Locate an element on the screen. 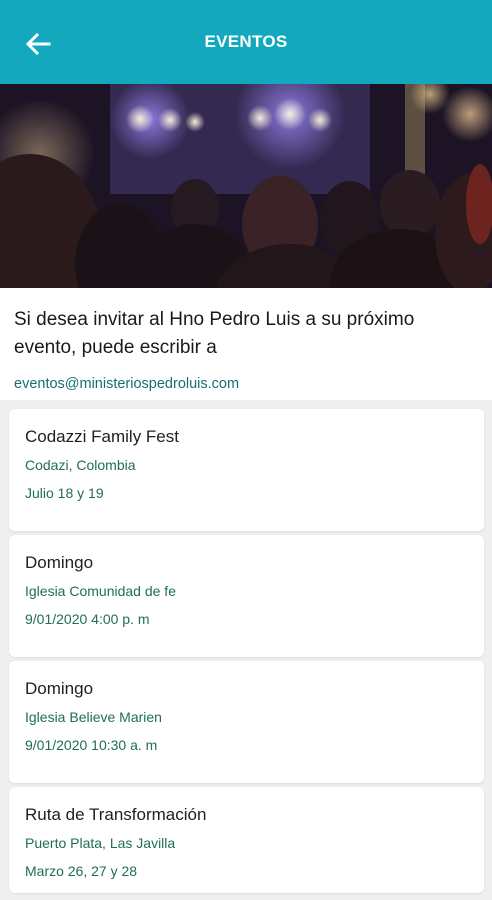 The image size is (492, 900). email-link: eventos@ministeriospedroluis.com is located at coordinates (126, 384).